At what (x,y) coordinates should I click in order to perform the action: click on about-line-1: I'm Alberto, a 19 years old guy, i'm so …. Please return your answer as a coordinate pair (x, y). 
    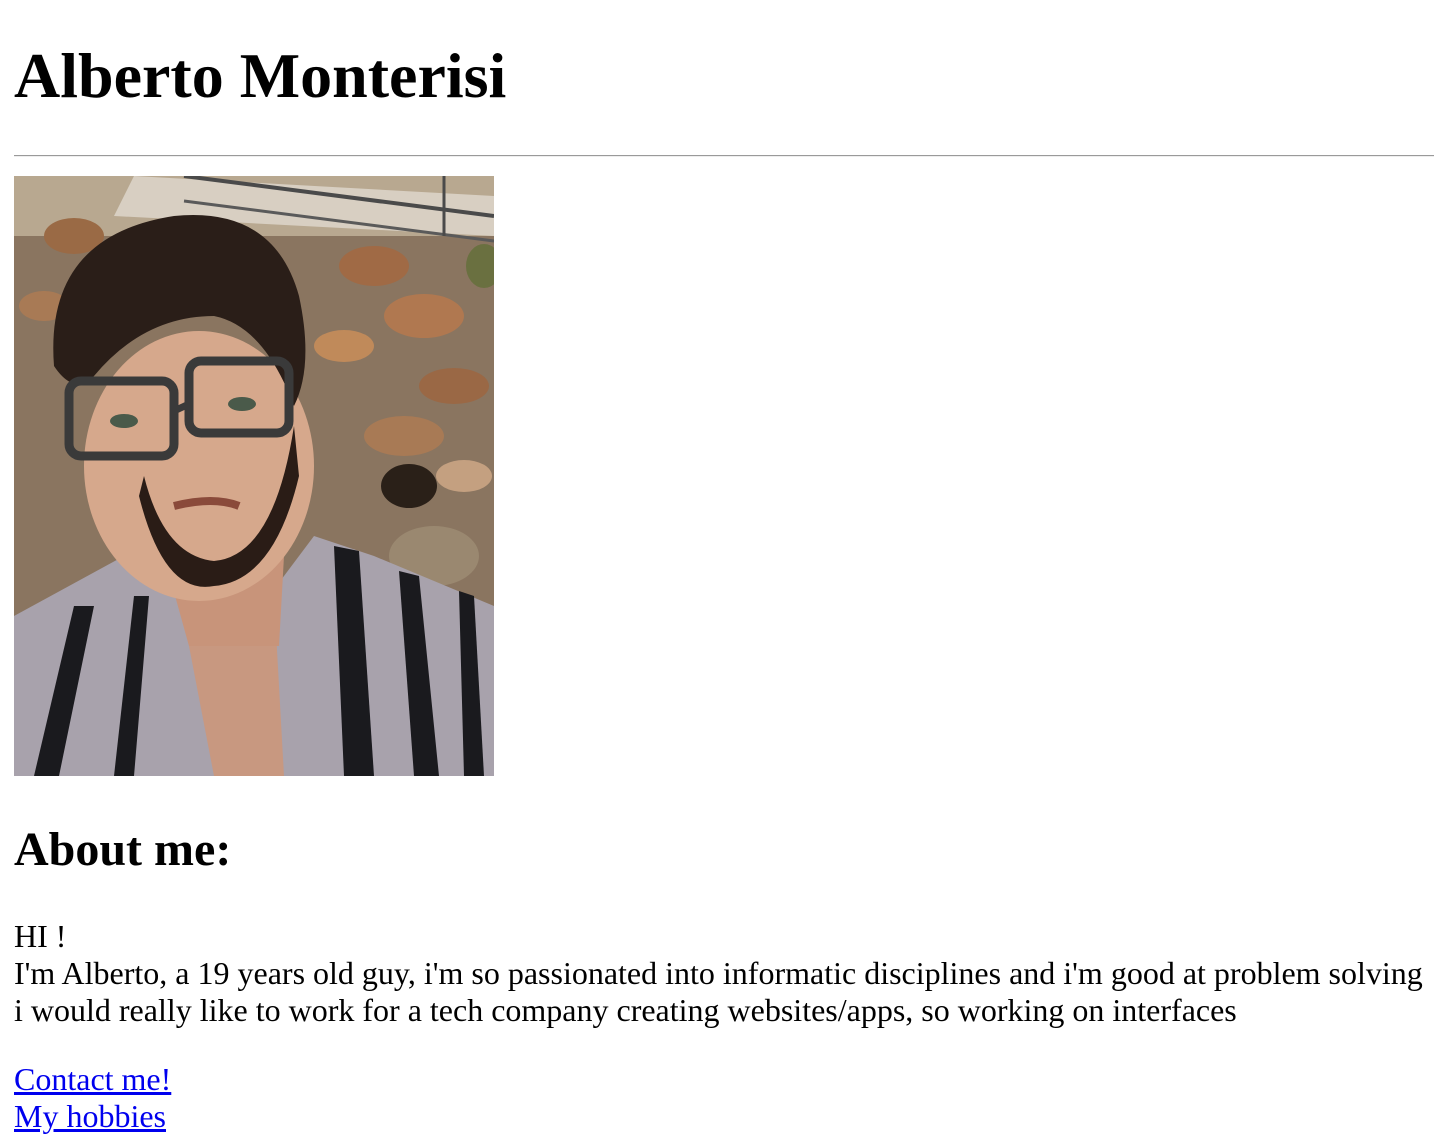
    Looking at the image, I should click on (718, 973).